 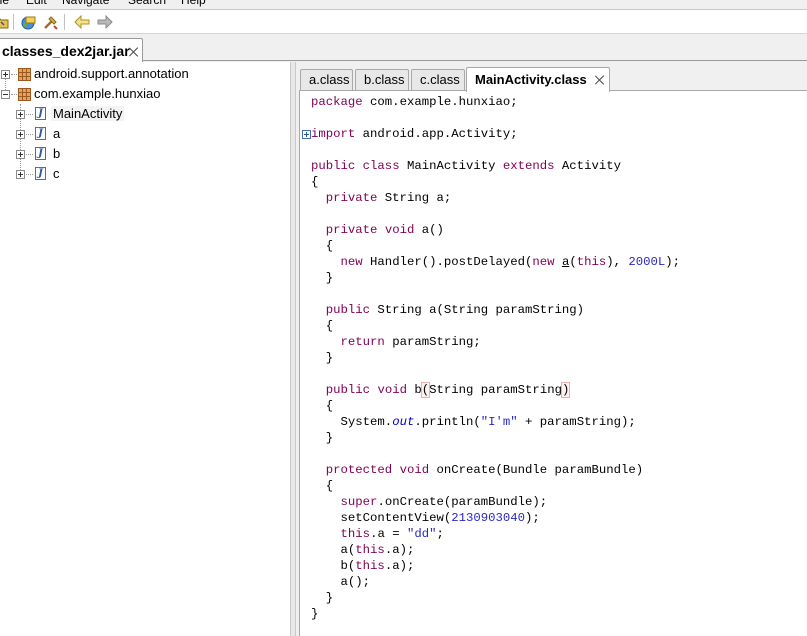 I want to click on collapse-icon, so click(x=5, y=94).